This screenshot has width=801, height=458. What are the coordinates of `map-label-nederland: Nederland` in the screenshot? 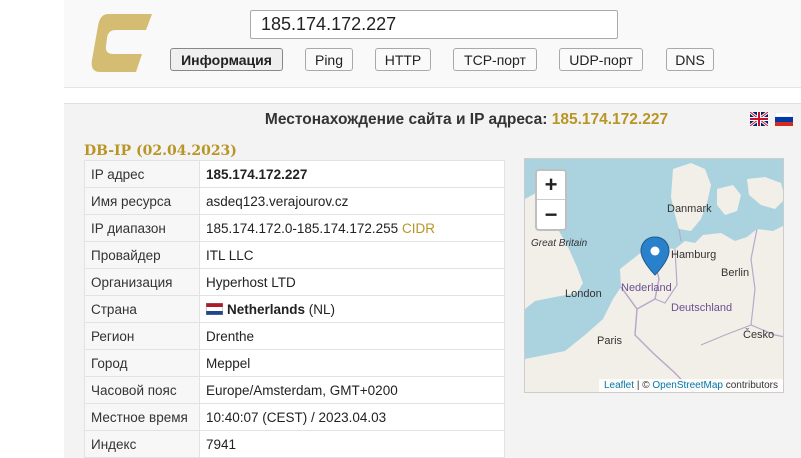 It's located at (646, 288).